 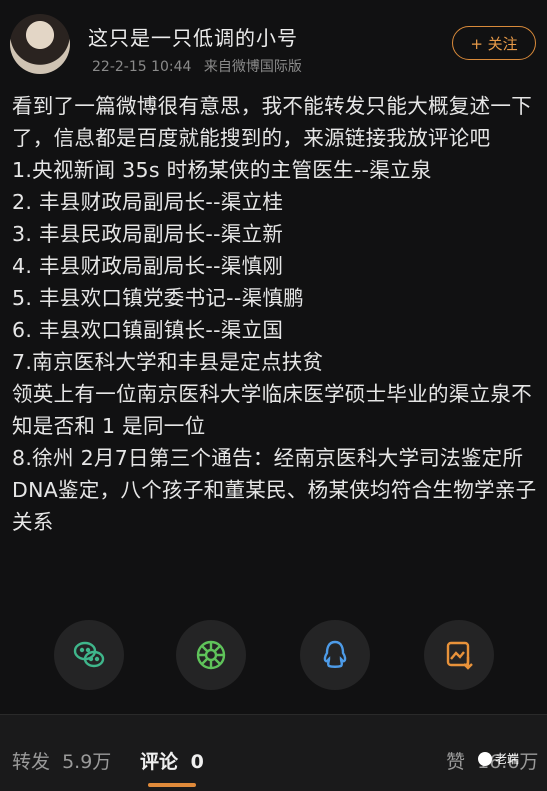 I want to click on repost-count: 5.9万, so click(x=87, y=762).